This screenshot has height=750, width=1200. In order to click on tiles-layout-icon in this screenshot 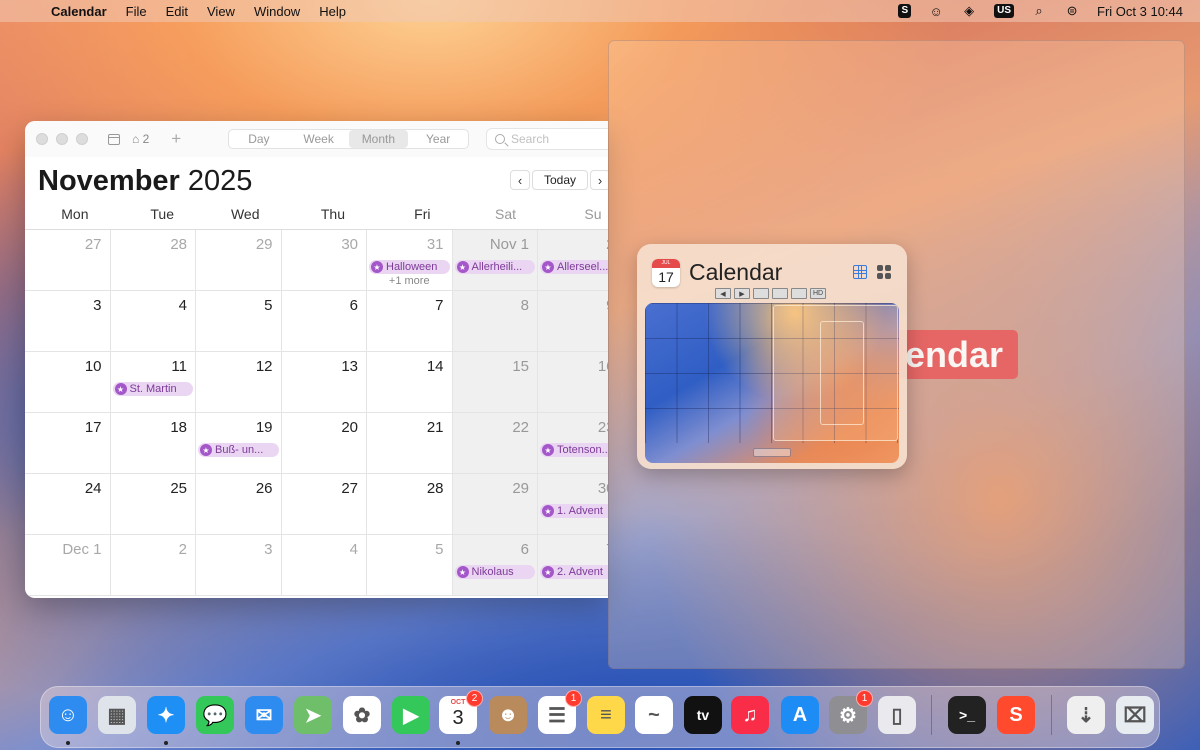, I will do `click(884, 272)`.